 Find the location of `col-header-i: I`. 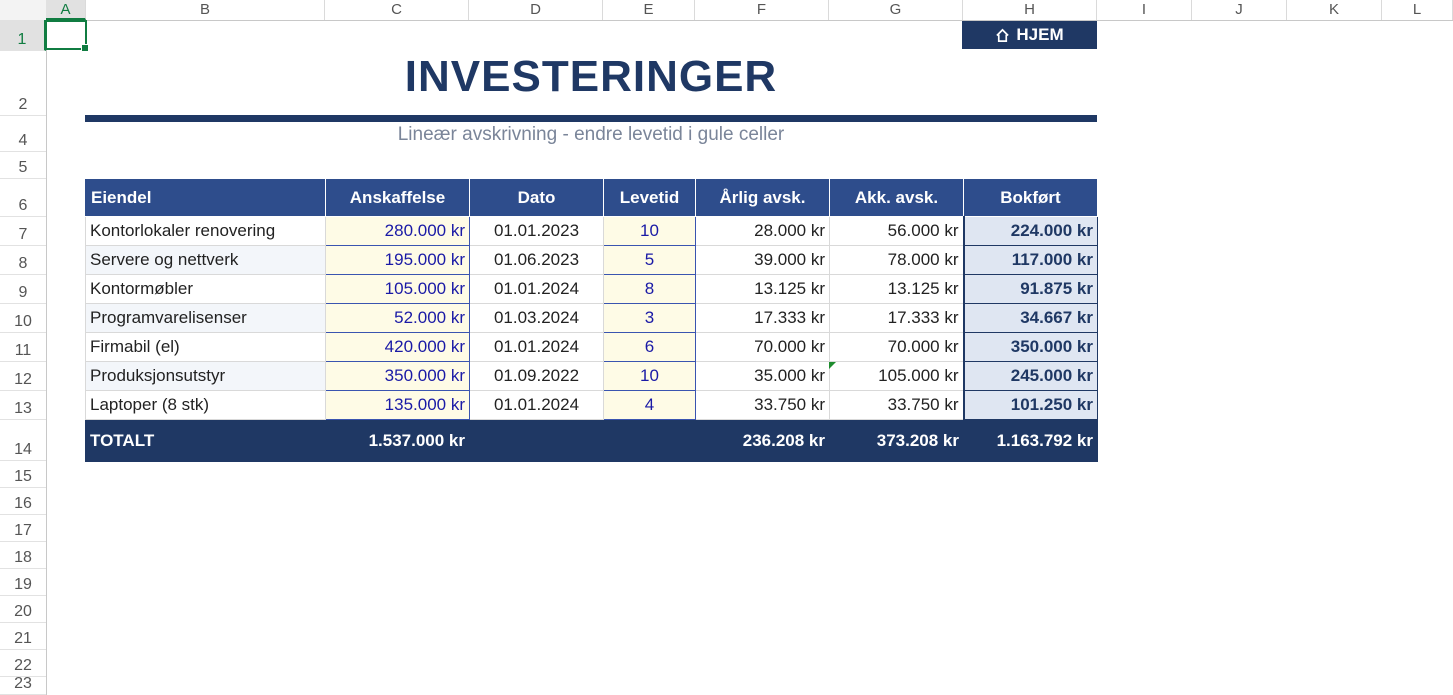

col-header-i: I is located at coordinates (1144, 10).